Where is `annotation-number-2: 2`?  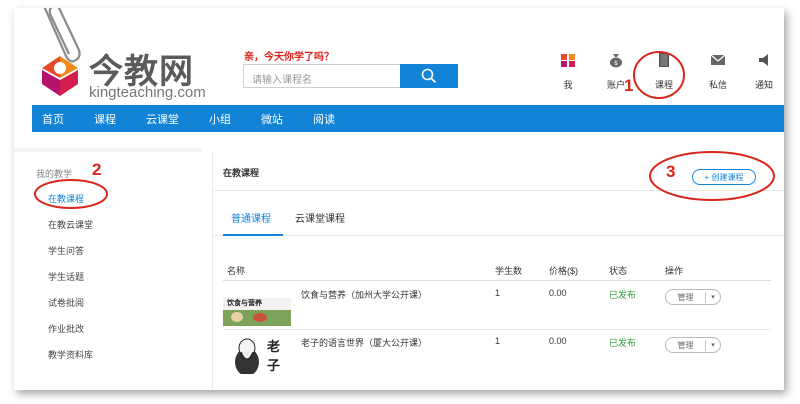
annotation-number-2: 2 is located at coordinates (97, 169).